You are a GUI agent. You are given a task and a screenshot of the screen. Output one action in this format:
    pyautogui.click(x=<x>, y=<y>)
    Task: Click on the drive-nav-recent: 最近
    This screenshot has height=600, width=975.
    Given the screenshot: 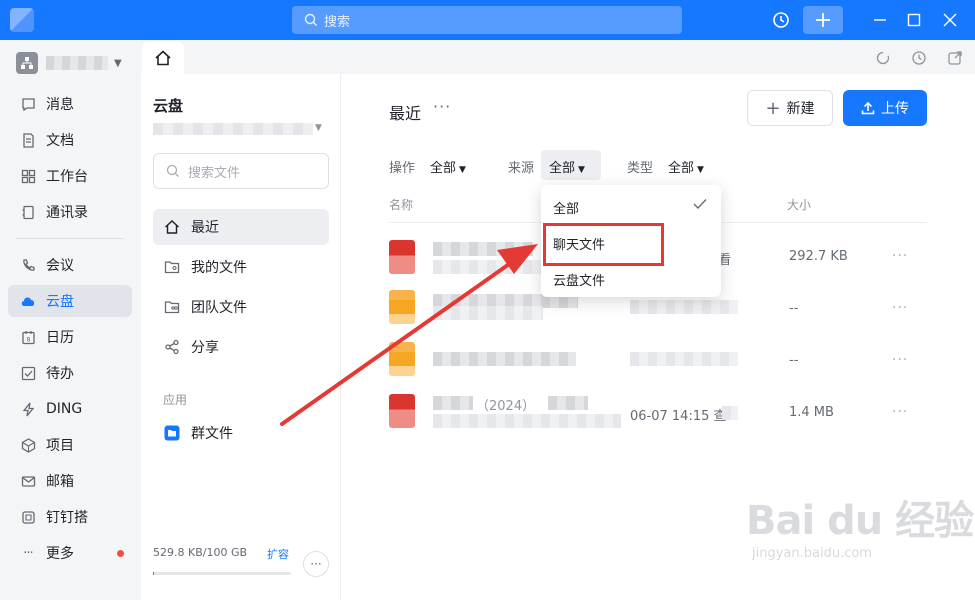 What is the action you would take?
    pyautogui.click(x=241, y=227)
    